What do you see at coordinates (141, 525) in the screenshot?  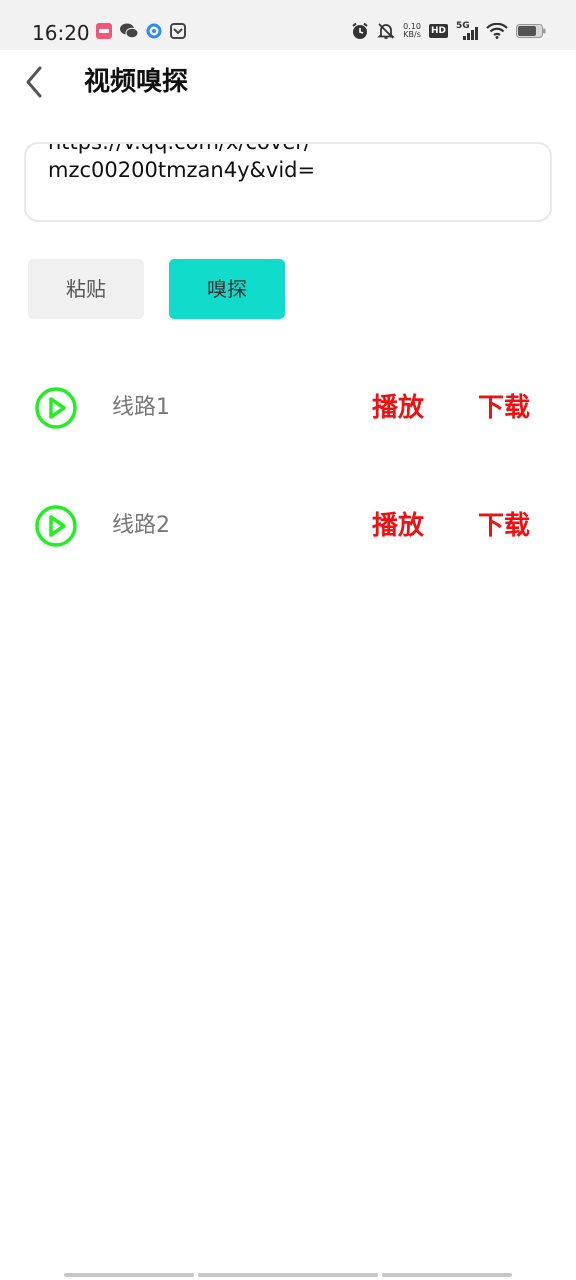 I see `route-name: 线路2` at bounding box center [141, 525].